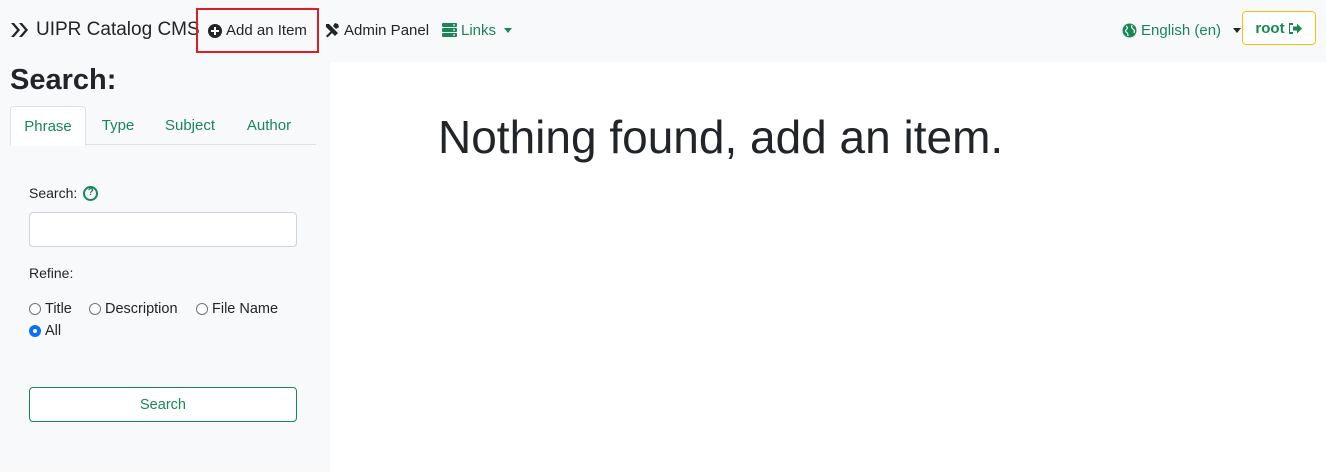 The height and width of the screenshot is (472, 1326). Describe the element at coordinates (51, 273) in the screenshot. I see `refine-label: Refine:` at that location.